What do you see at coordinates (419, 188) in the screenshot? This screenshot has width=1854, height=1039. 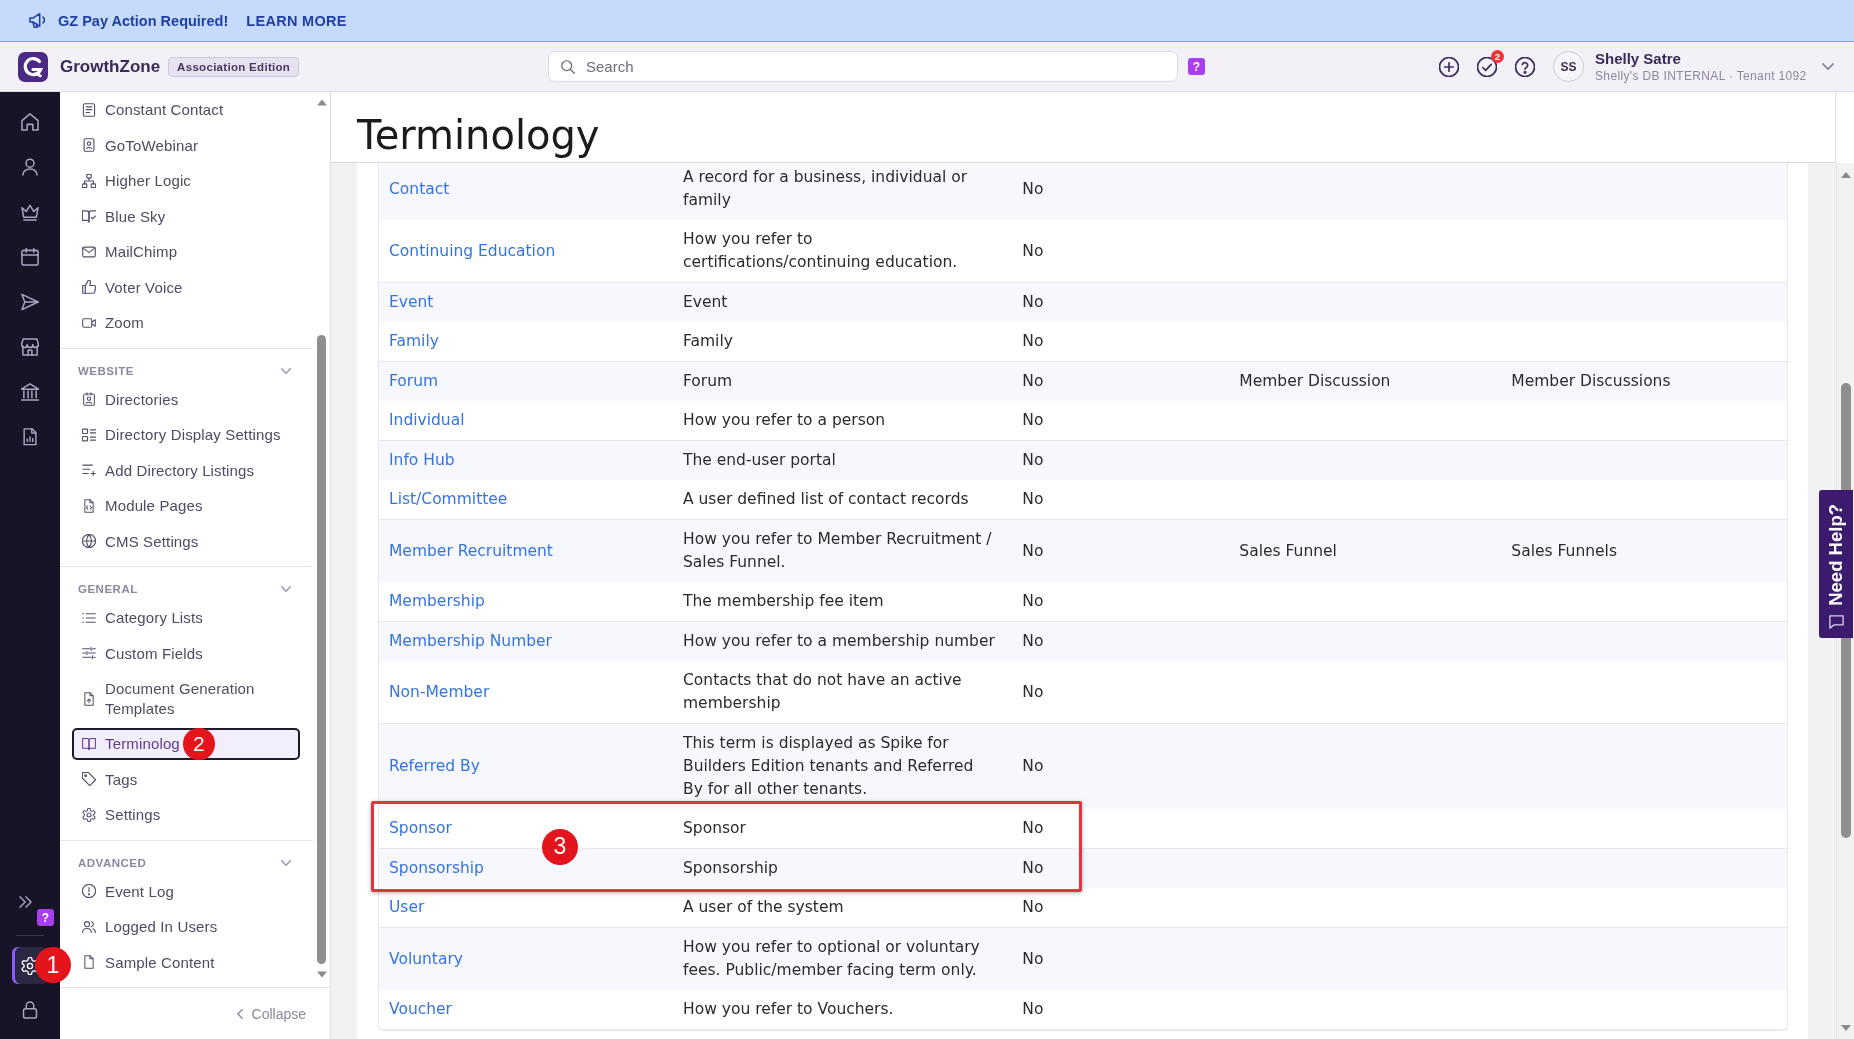 I see `term-link: Contact` at bounding box center [419, 188].